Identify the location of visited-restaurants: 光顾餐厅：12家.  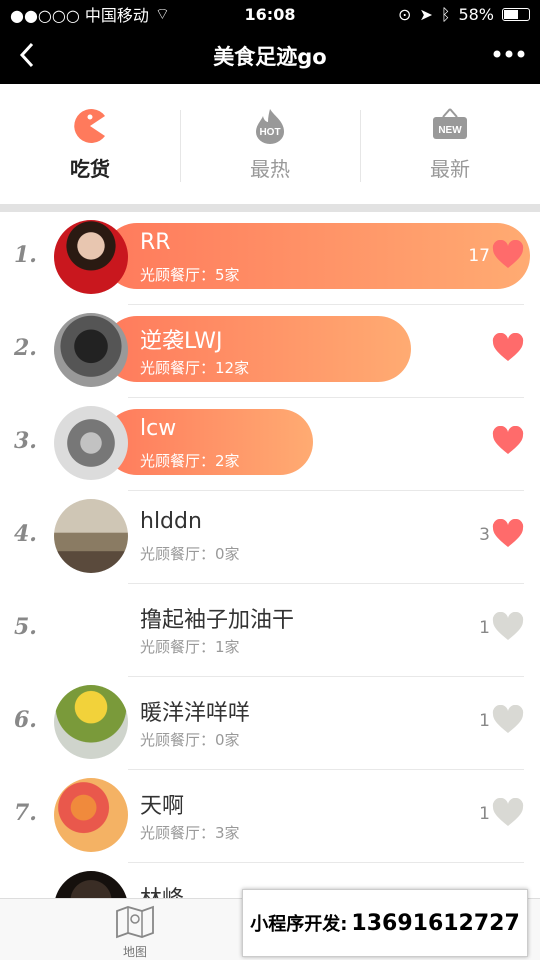
(195, 368).